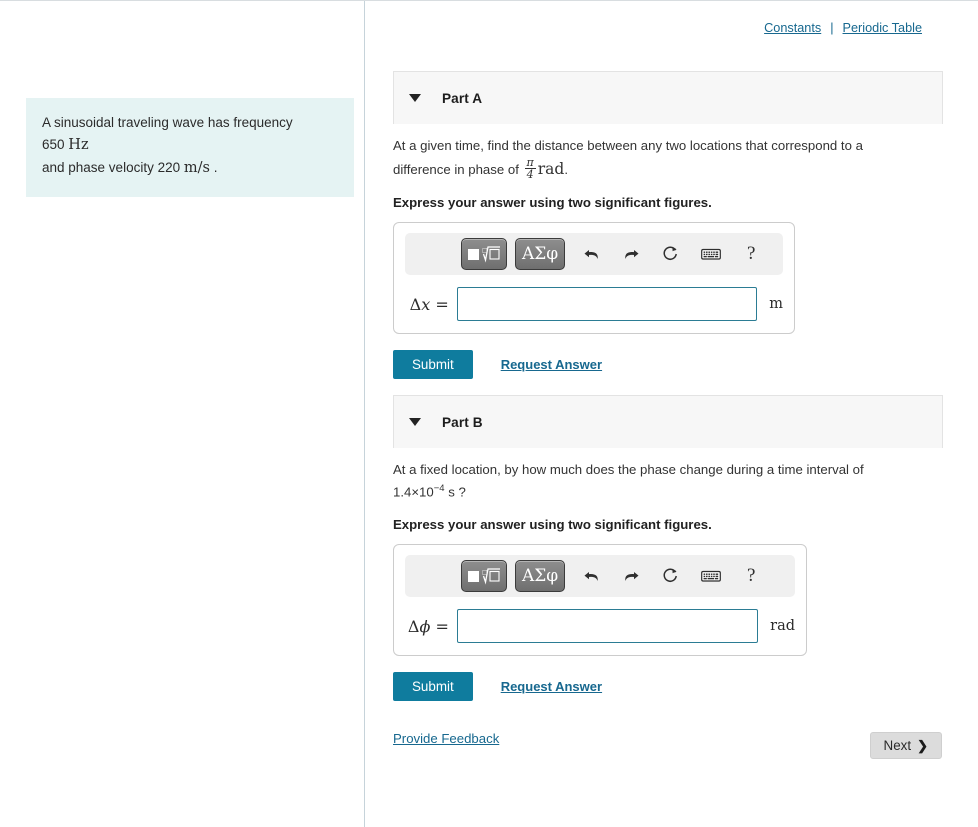  What do you see at coordinates (551, 168) in the screenshot?
I see `part-a-question-unit: rad` at bounding box center [551, 168].